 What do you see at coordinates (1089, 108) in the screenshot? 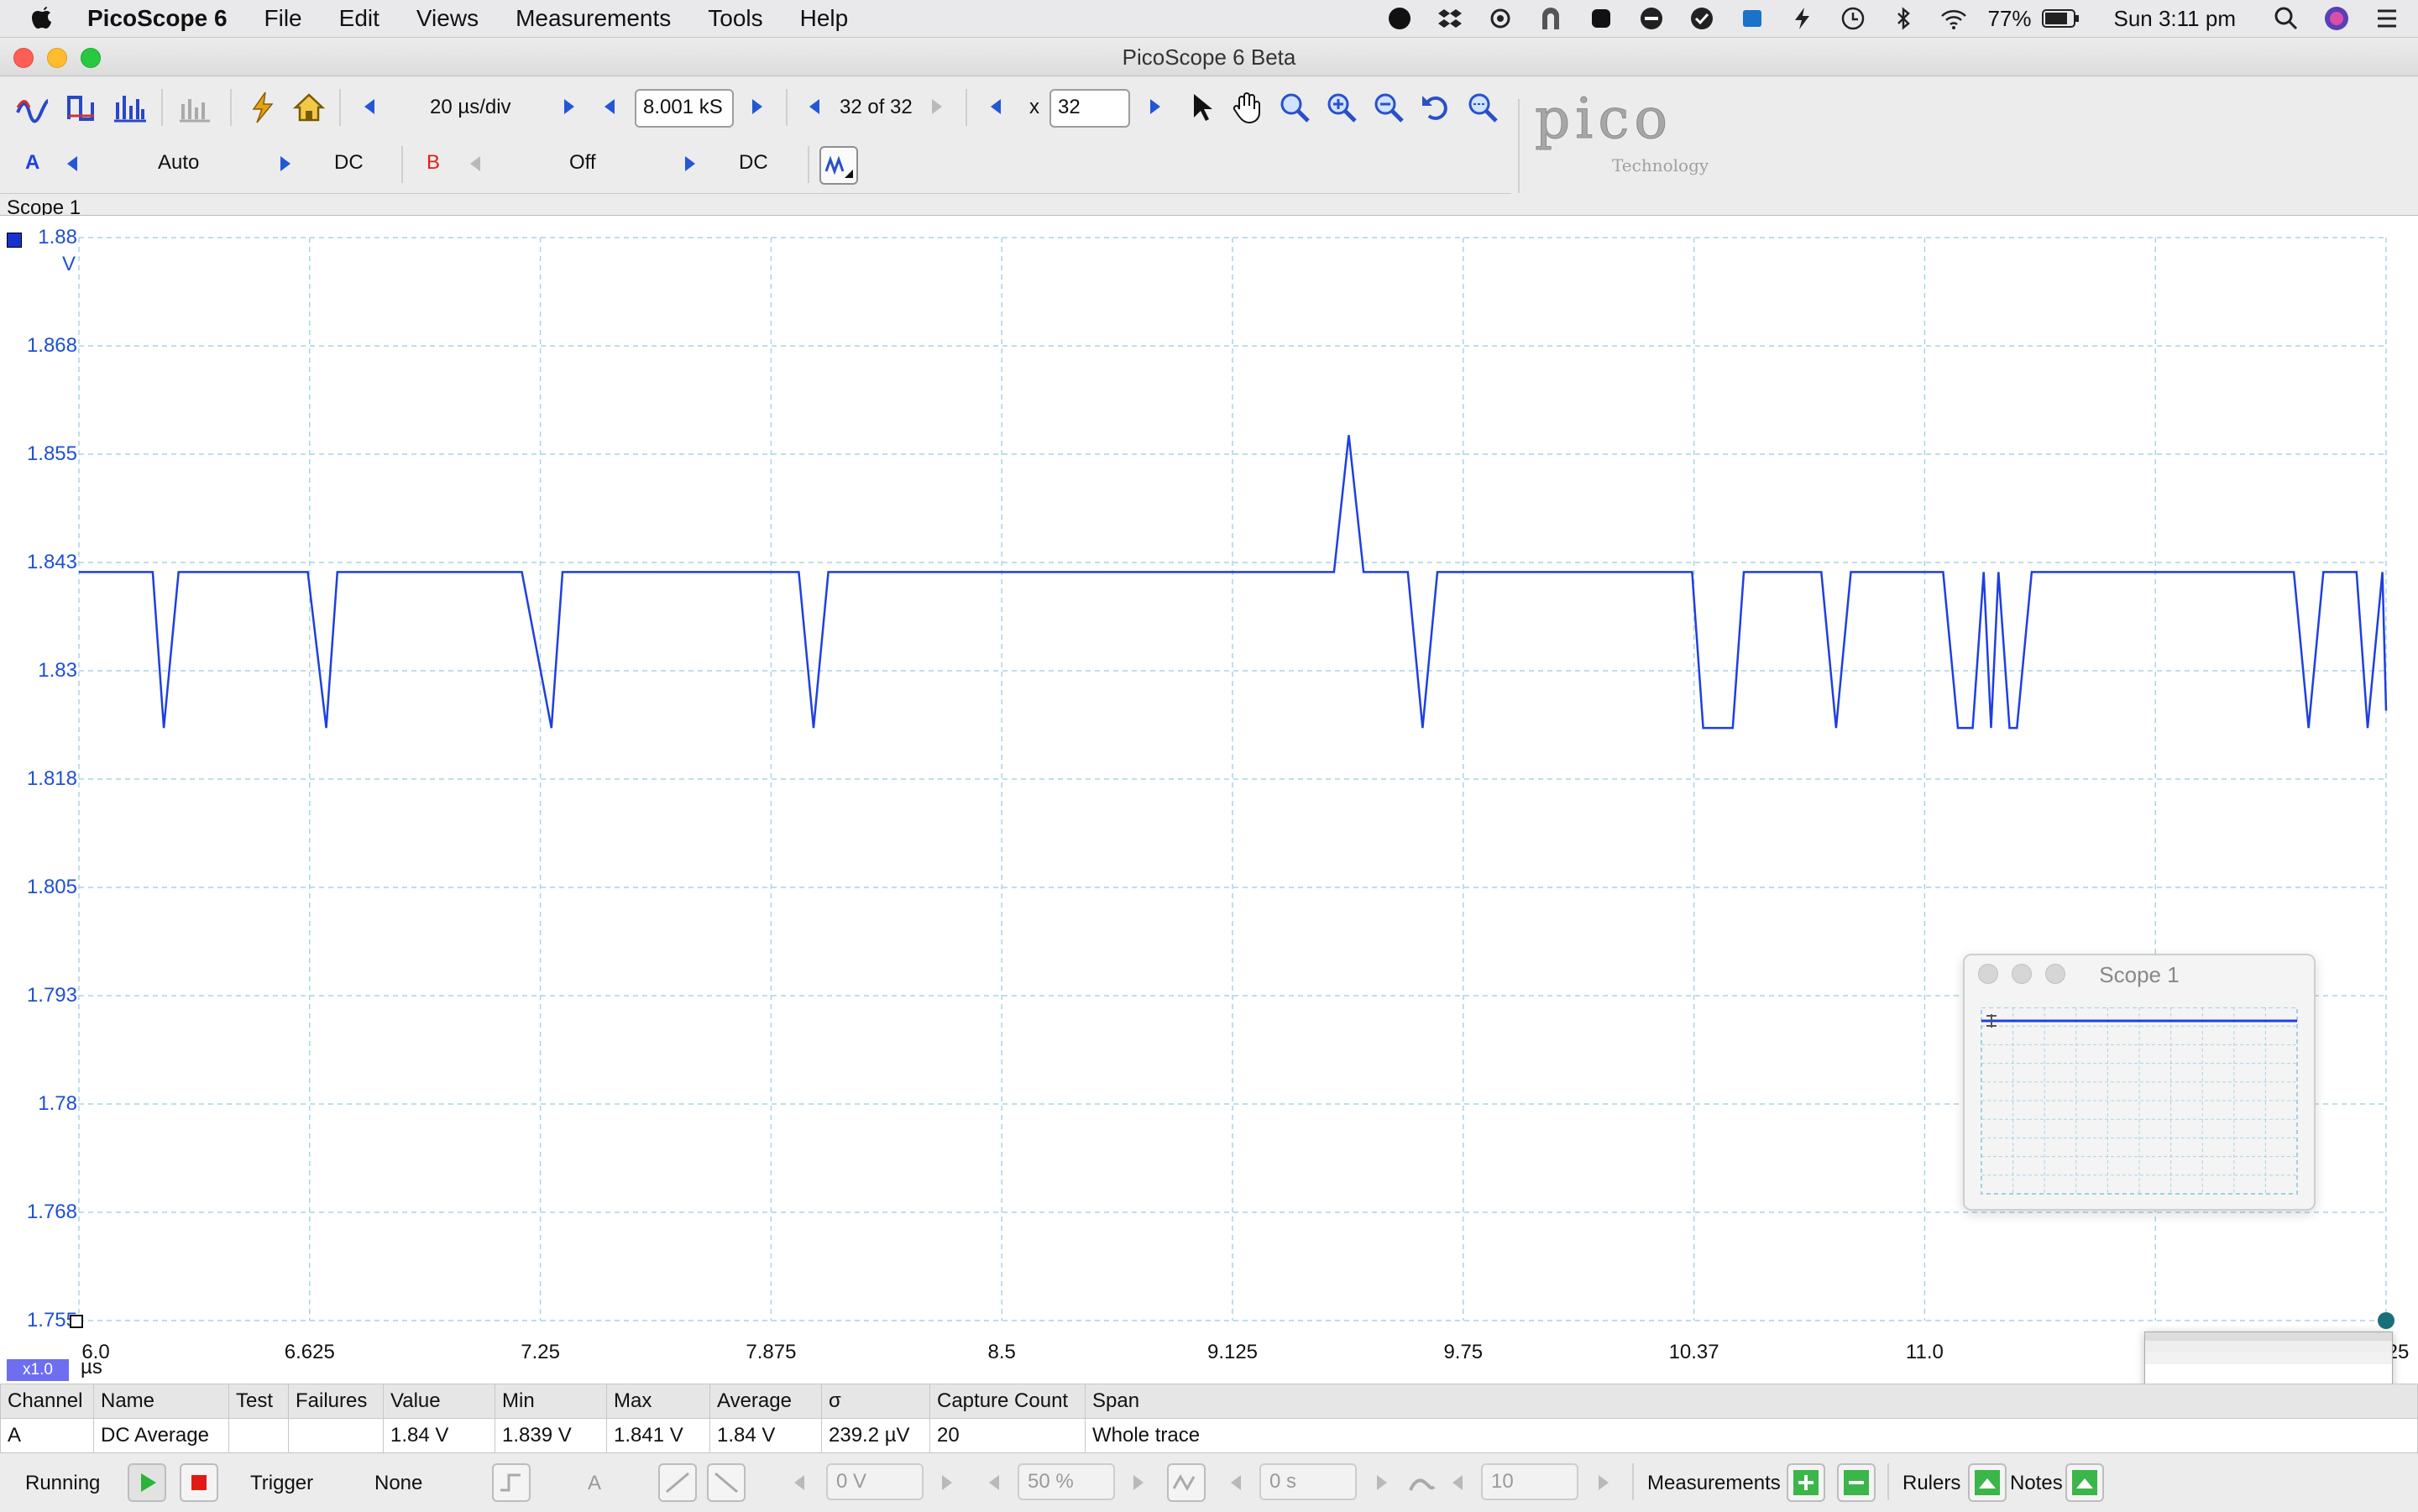
I see `zoom-field: 32` at bounding box center [1089, 108].